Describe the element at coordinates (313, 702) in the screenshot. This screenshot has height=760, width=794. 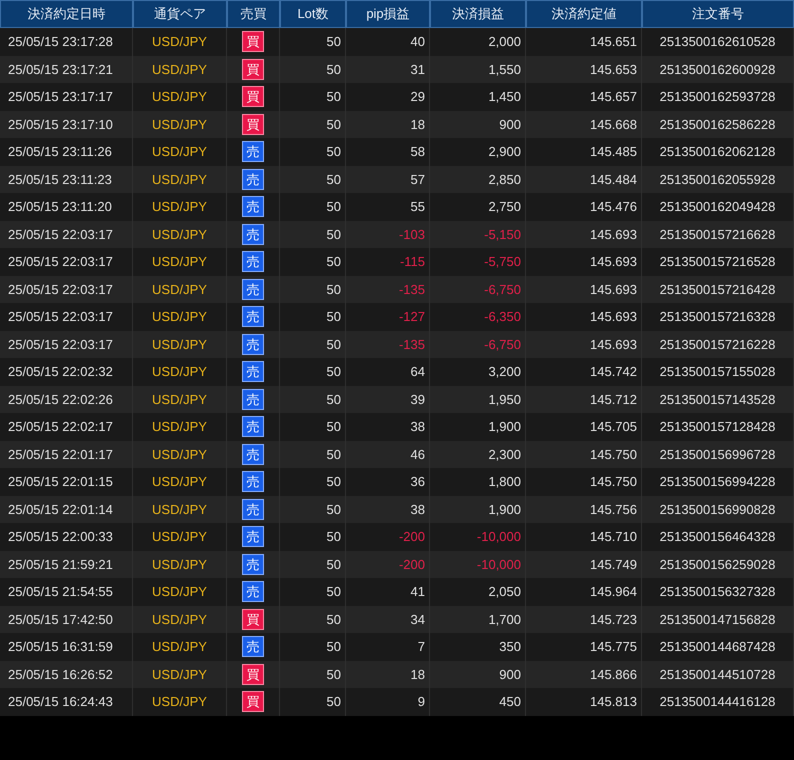
I see `table-cell: 50` at that location.